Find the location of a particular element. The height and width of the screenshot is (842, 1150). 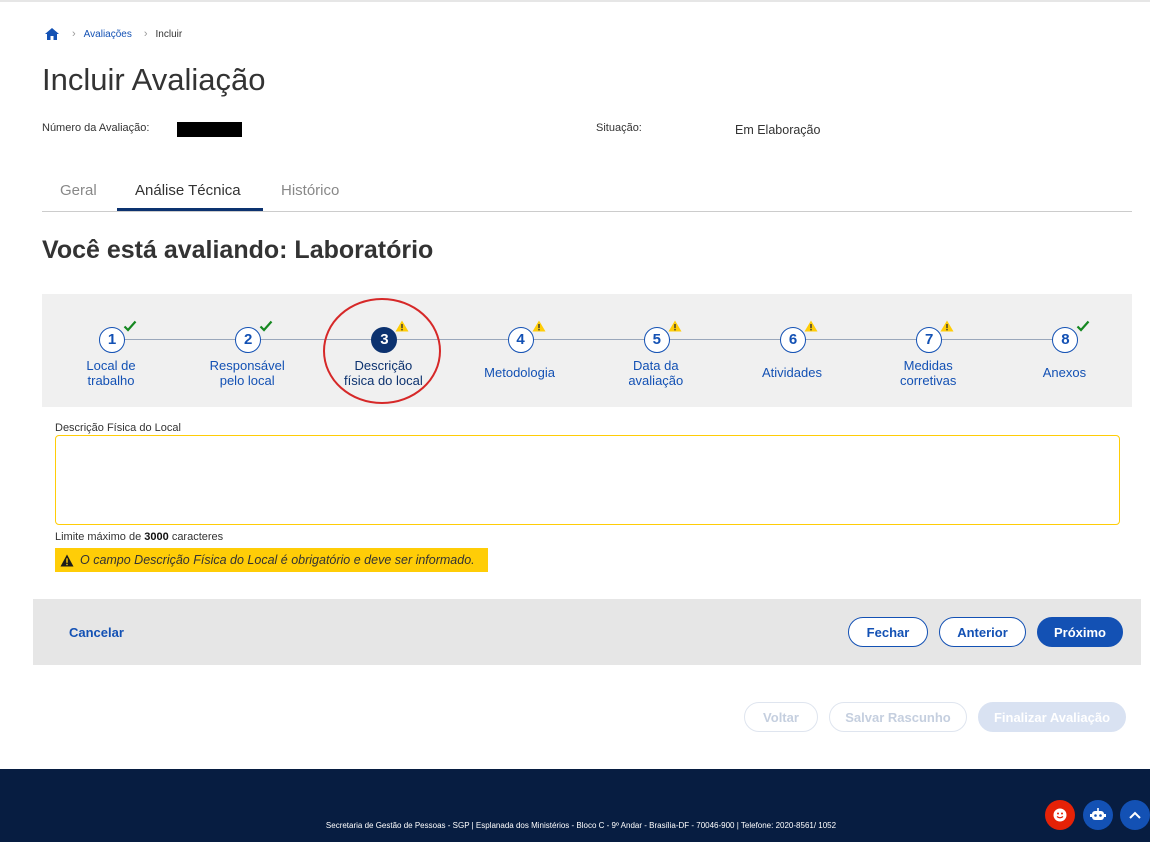

step-2: 2 Responsável pelo local is located at coordinates (247, 350).